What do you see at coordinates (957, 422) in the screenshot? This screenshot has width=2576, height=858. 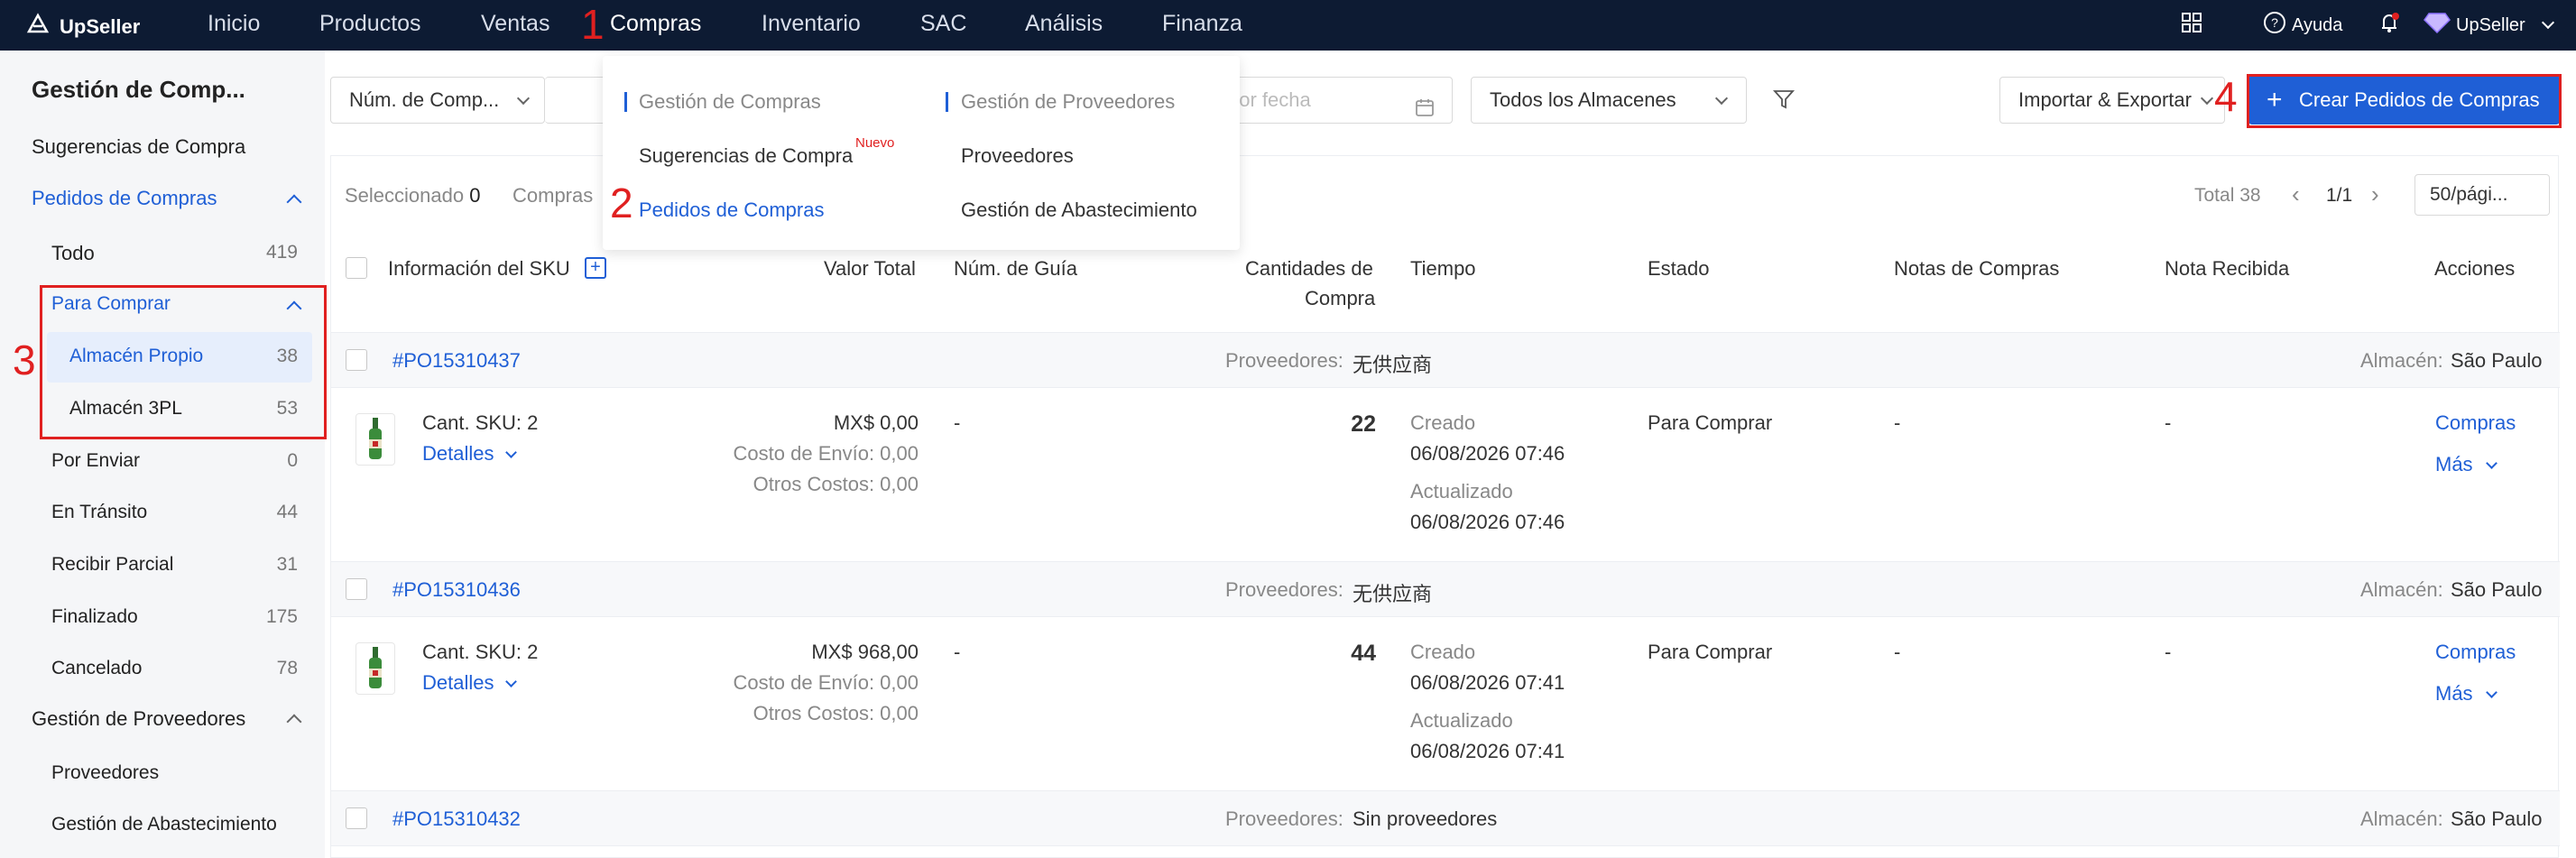 I see `tracking-number: -` at bounding box center [957, 422].